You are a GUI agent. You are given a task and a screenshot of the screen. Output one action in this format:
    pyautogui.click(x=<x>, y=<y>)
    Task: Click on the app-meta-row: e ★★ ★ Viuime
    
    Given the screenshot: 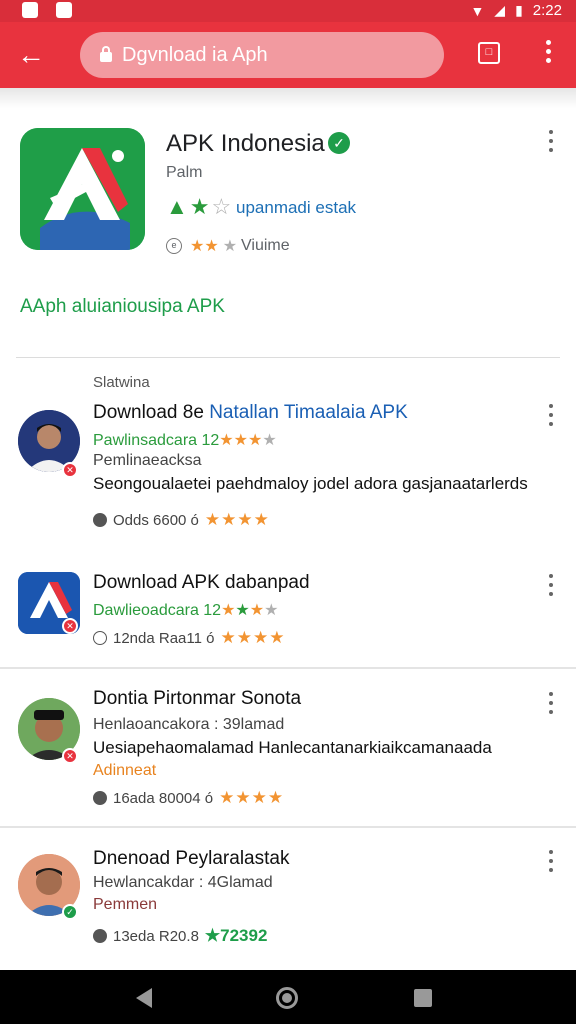 What is the action you would take?
    pyautogui.click(x=228, y=246)
    